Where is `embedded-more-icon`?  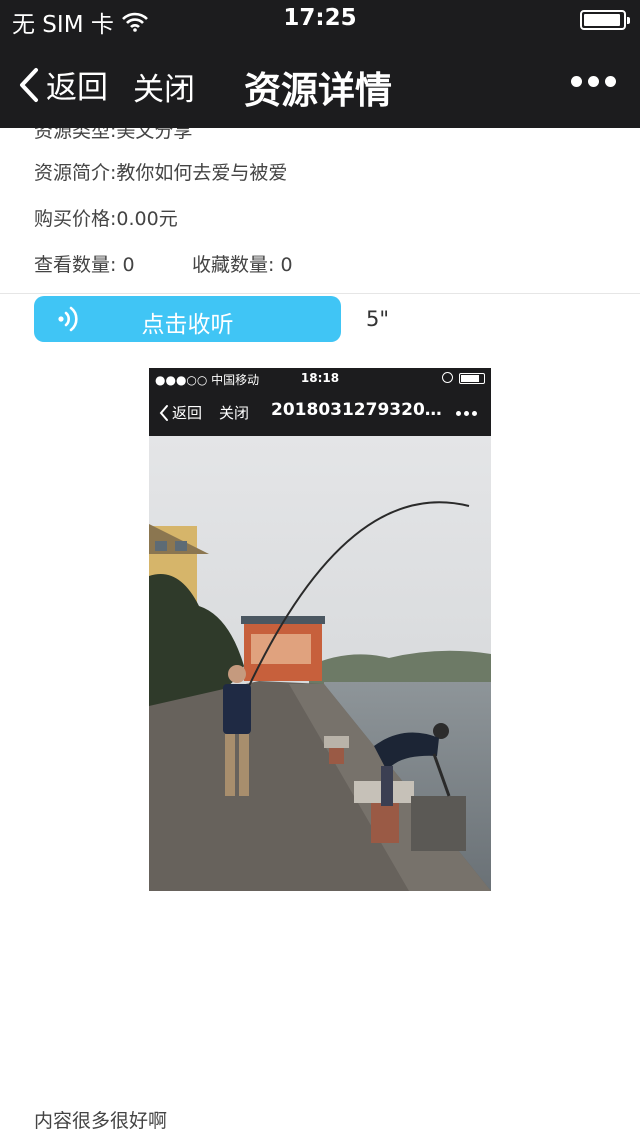
embedded-more-icon is located at coordinates (466, 413).